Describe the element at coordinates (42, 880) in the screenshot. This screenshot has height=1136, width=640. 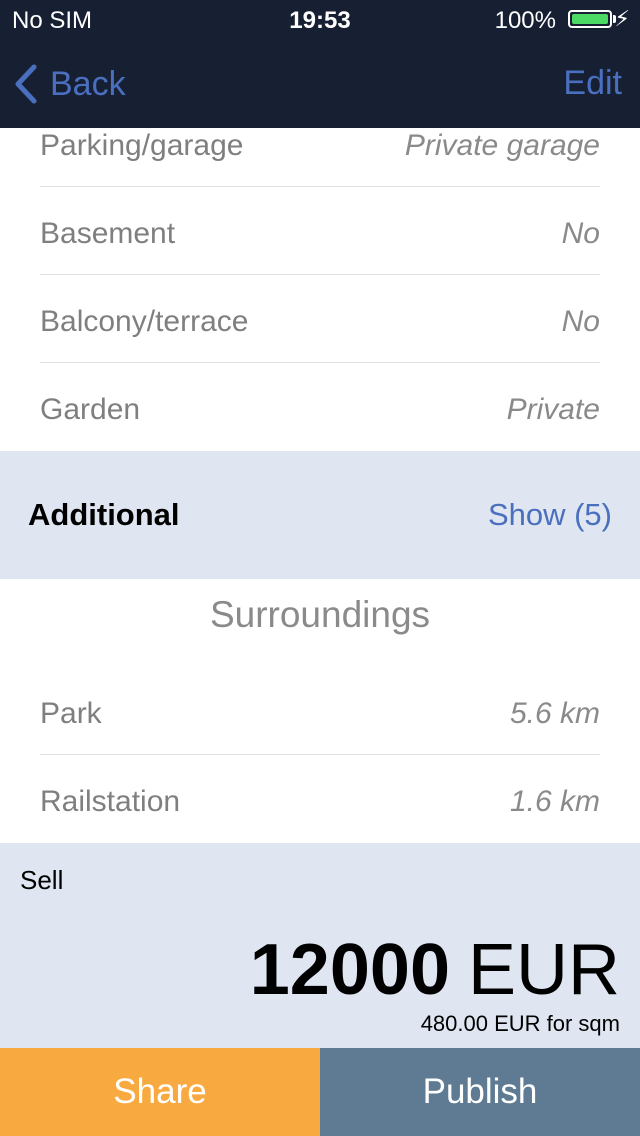
I see `offer-type: Sell` at that location.